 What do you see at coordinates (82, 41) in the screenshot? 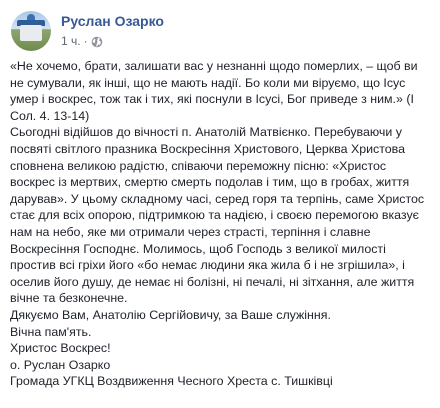
I see `post-meta: 1 ч. ·` at bounding box center [82, 41].